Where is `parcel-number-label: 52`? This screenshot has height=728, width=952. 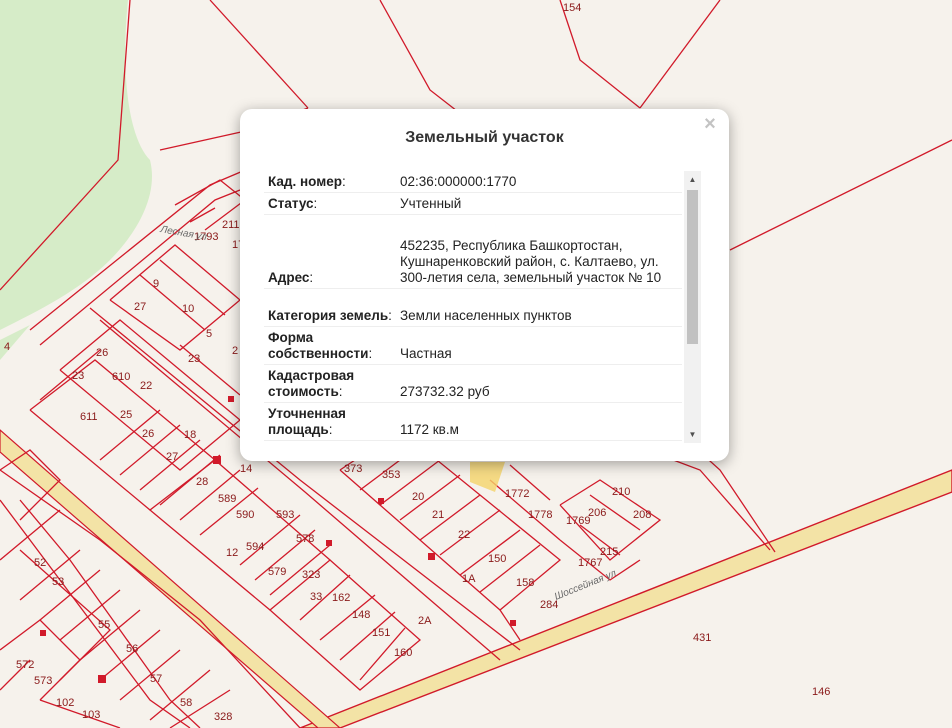
parcel-number-label: 52 is located at coordinates (40, 563).